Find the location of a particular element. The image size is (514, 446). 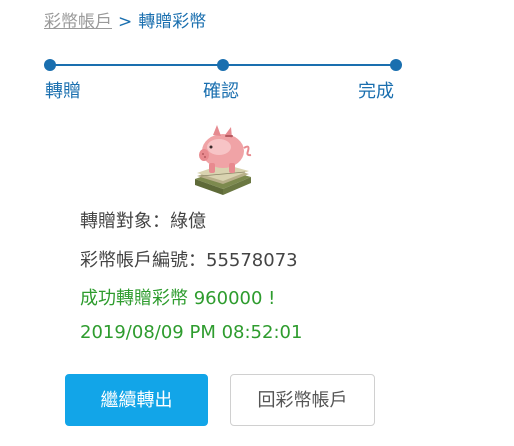

recipient-text: 轉贈對象：綠億 is located at coordinates (143, 221).